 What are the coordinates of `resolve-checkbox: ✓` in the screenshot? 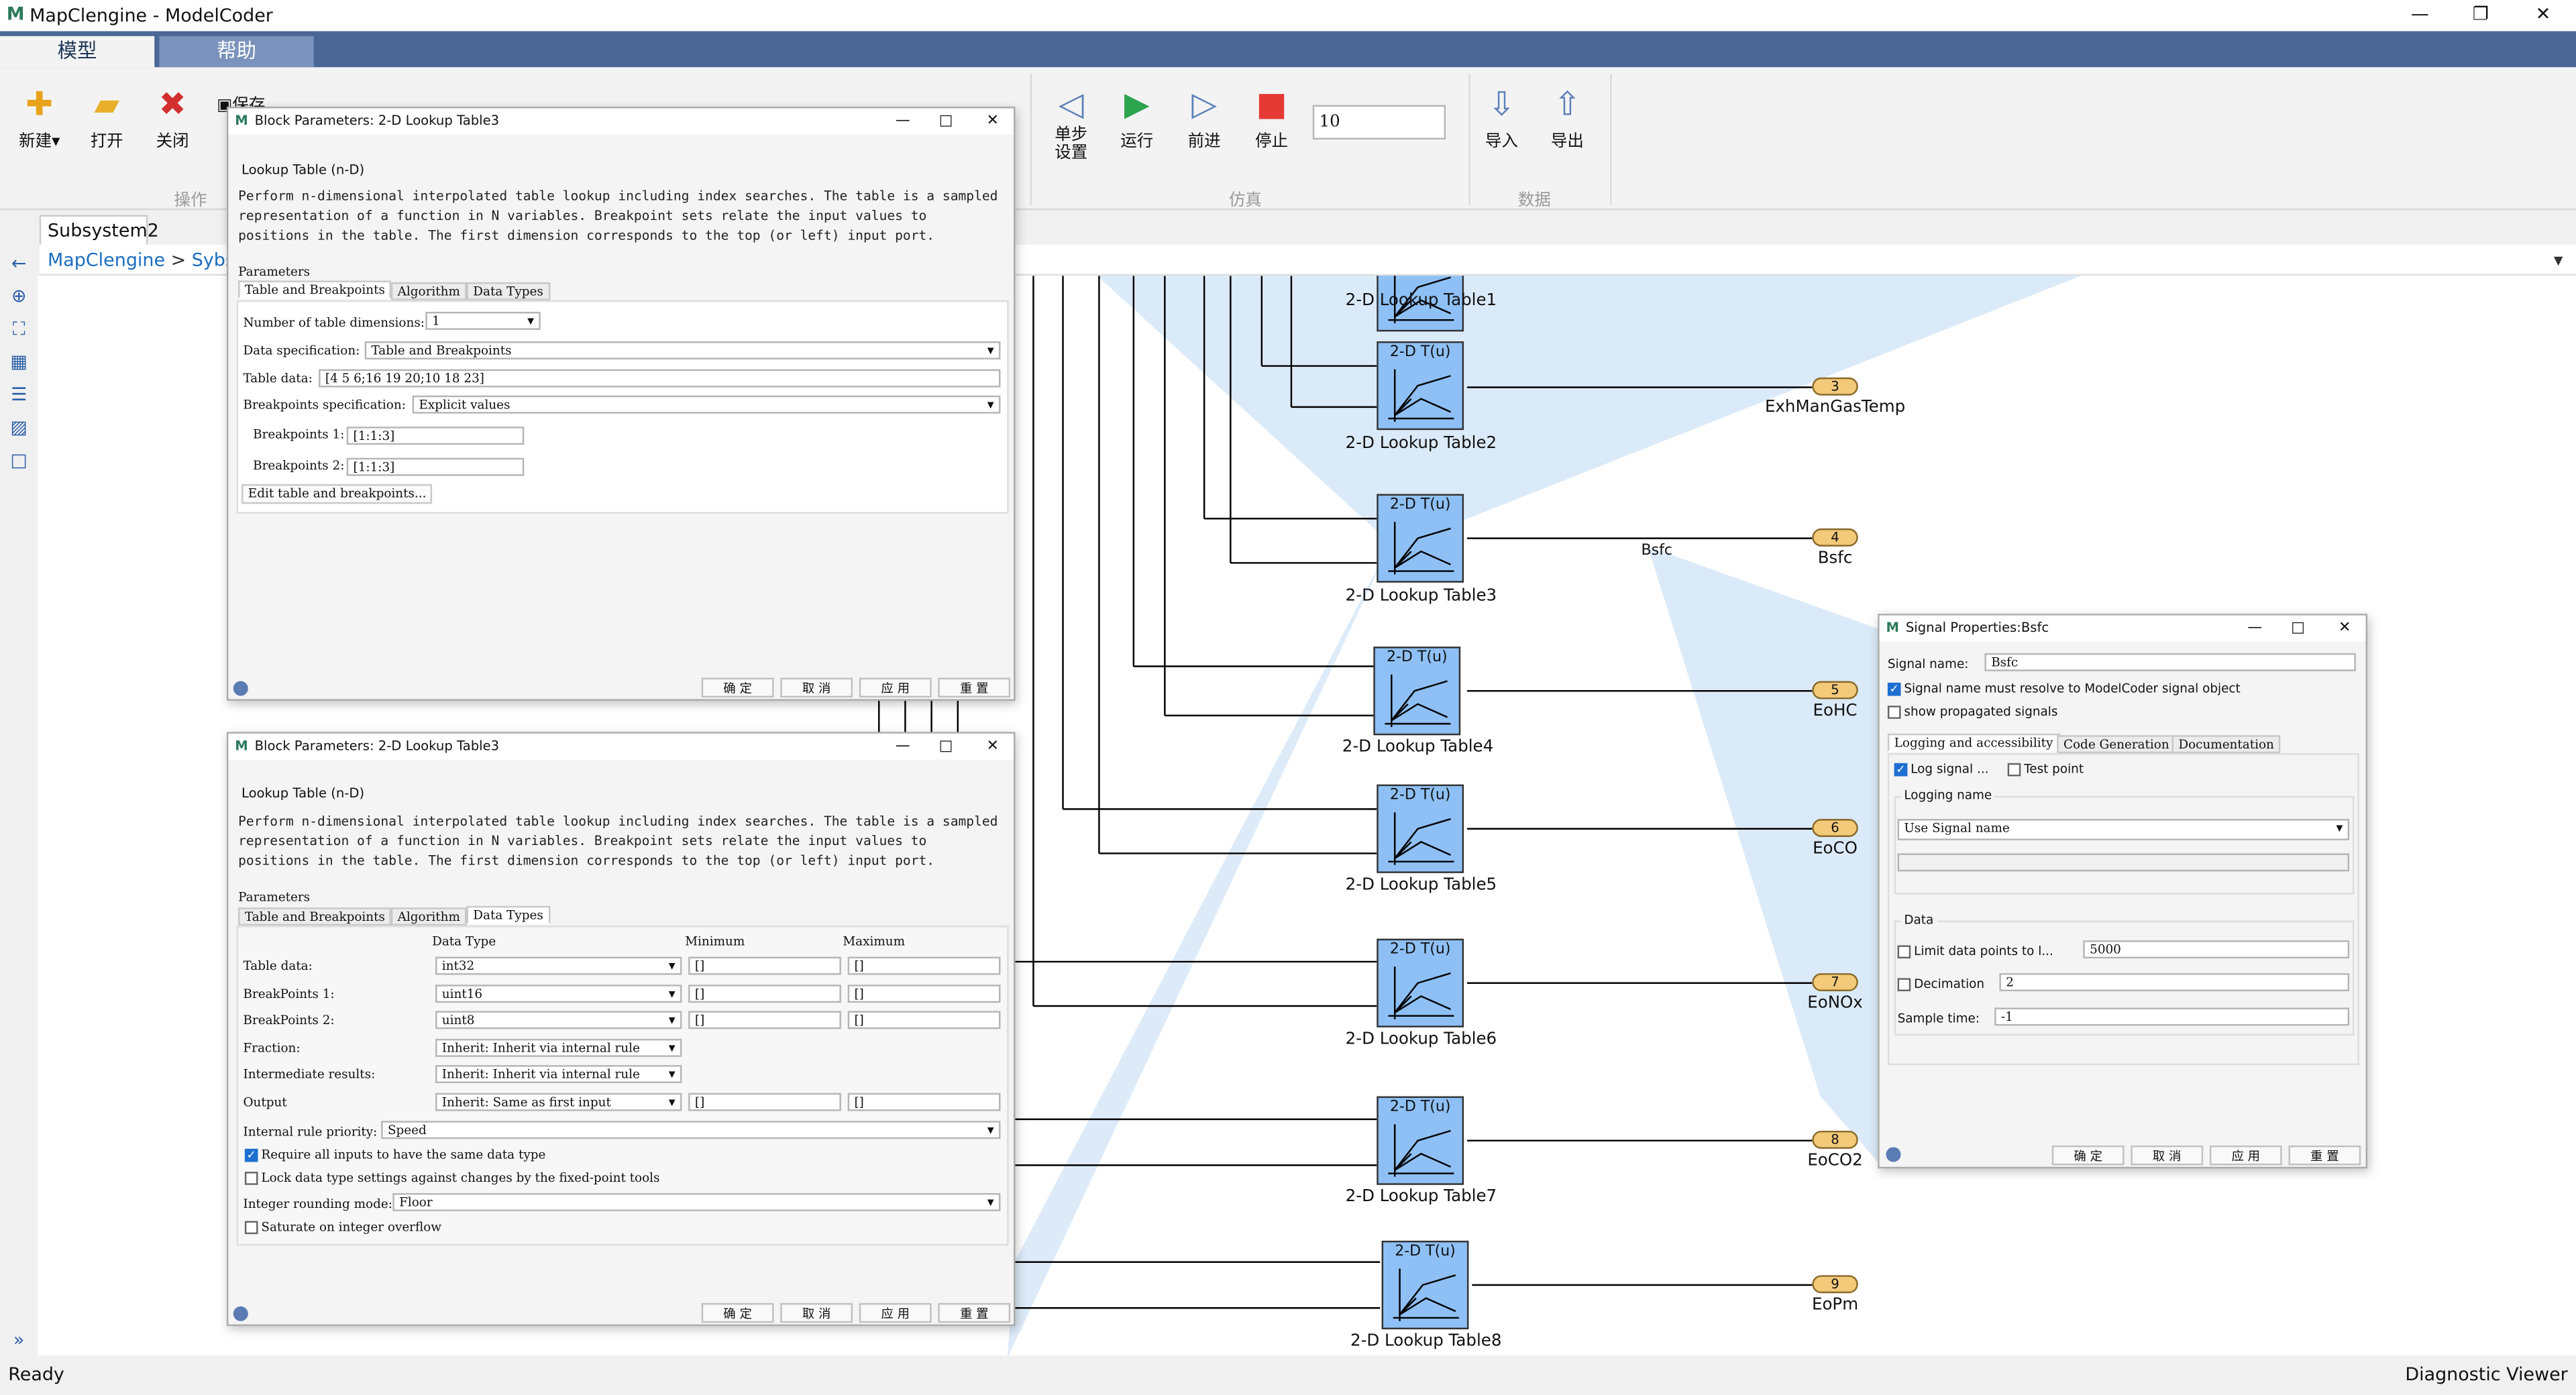 It's located at (1894, 689).